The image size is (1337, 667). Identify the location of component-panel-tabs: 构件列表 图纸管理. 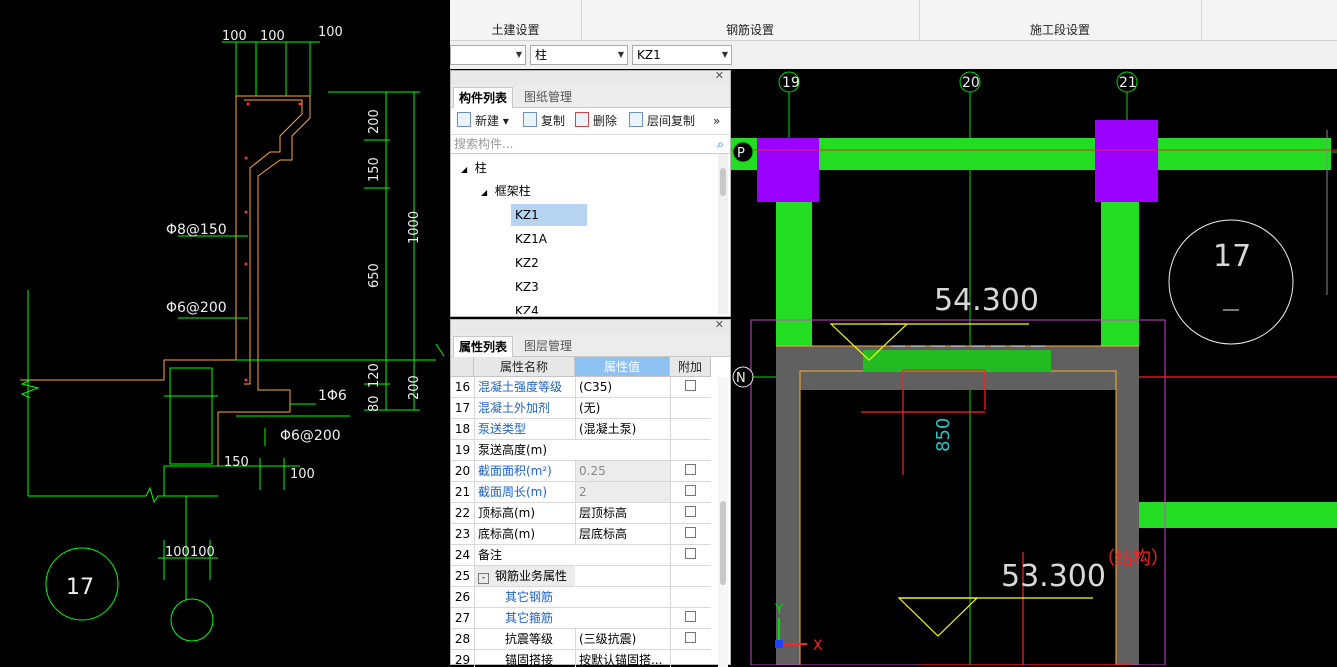
(590, 96).